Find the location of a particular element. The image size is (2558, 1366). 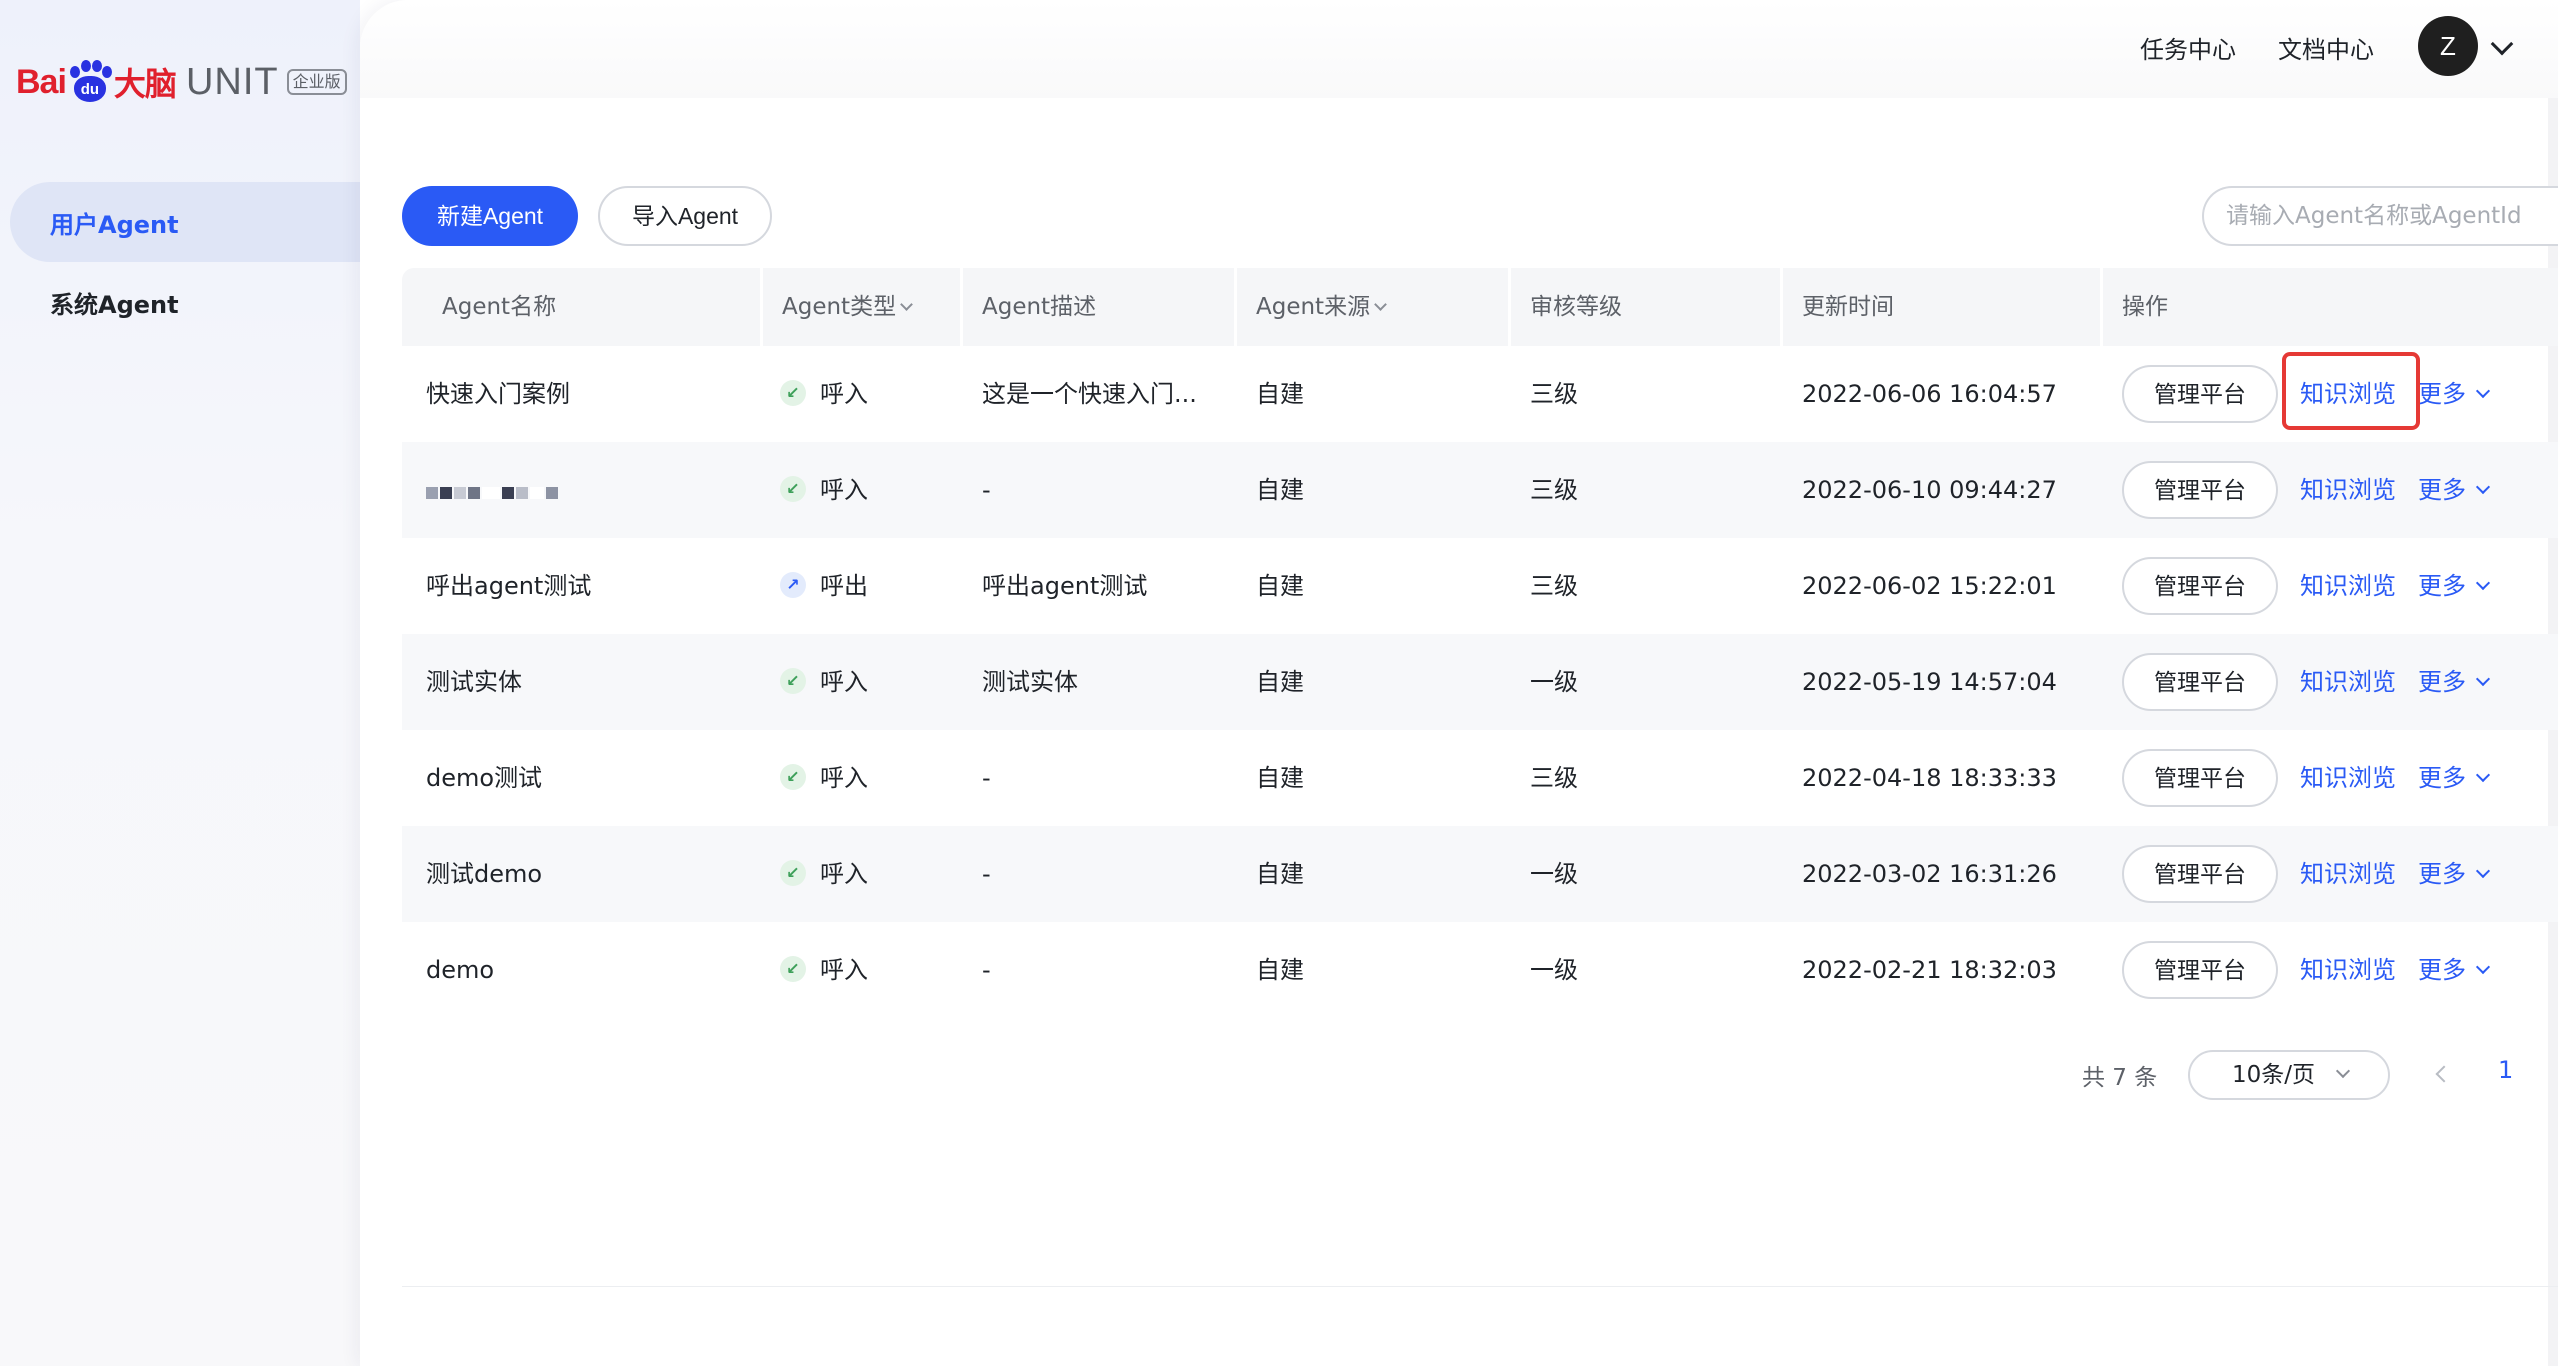

column-header-source: Agent来源 is located at coordinates (1321, 307).